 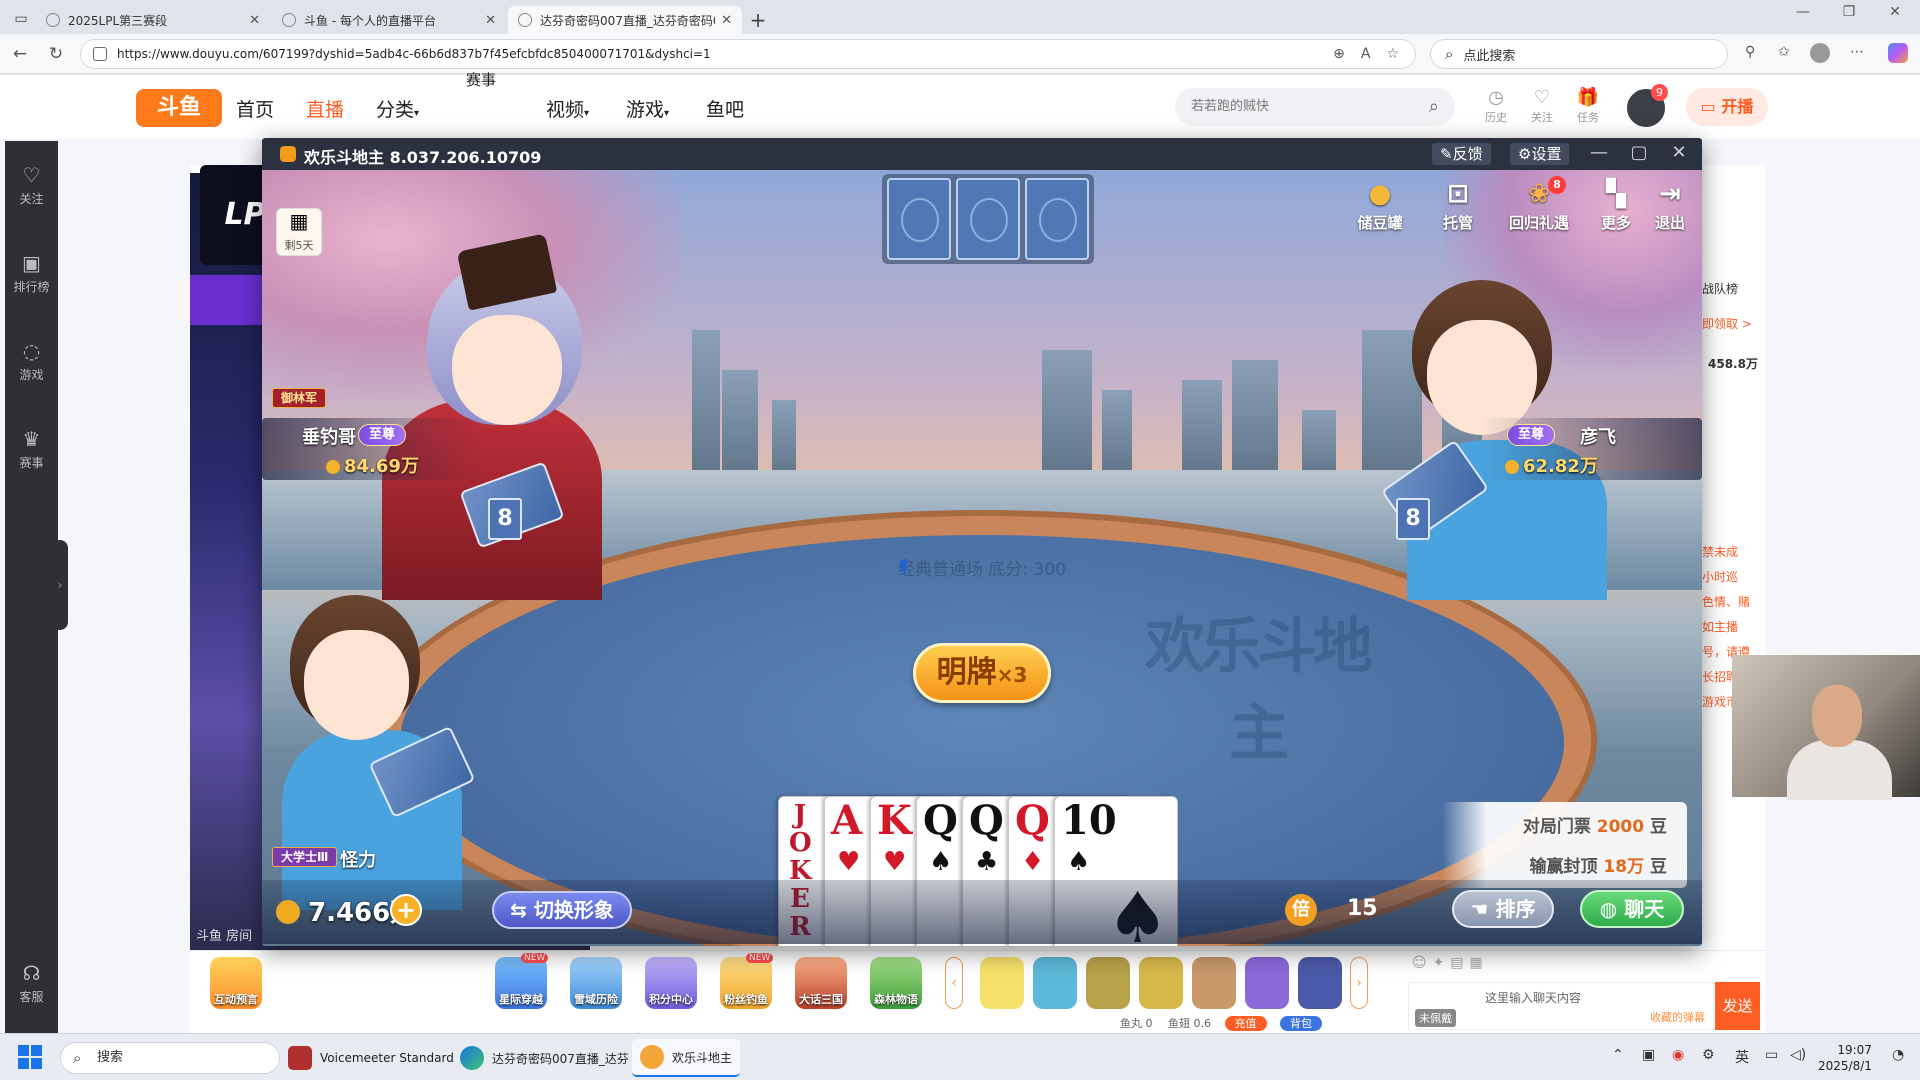 What do you see at coordinates (702, 1057) in the screenshot?
I see `taskbar-app-label: 欢乐斗地主` at bounding box center [702, 1057].